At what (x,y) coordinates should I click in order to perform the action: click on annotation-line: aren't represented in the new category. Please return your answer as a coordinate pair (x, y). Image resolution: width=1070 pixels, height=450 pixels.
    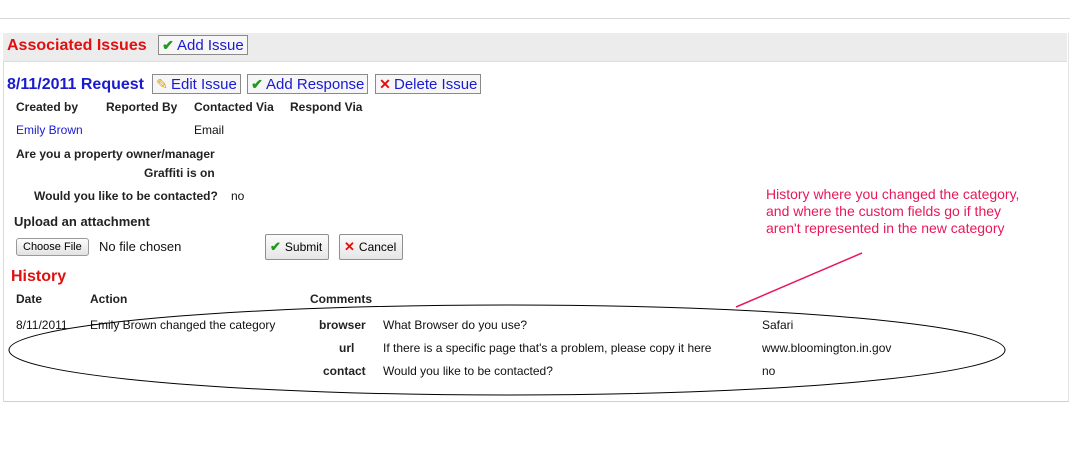
    Looking at the image, I should click on (885, 228).